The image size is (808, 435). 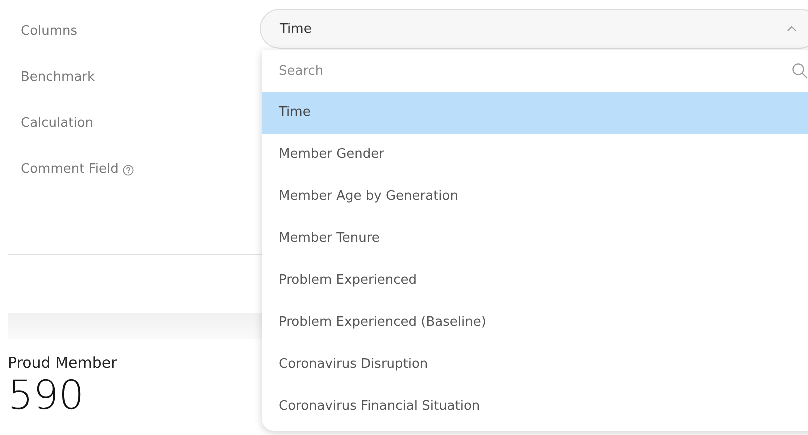 I want to click on caret-icon, so click(x=792, y=29).